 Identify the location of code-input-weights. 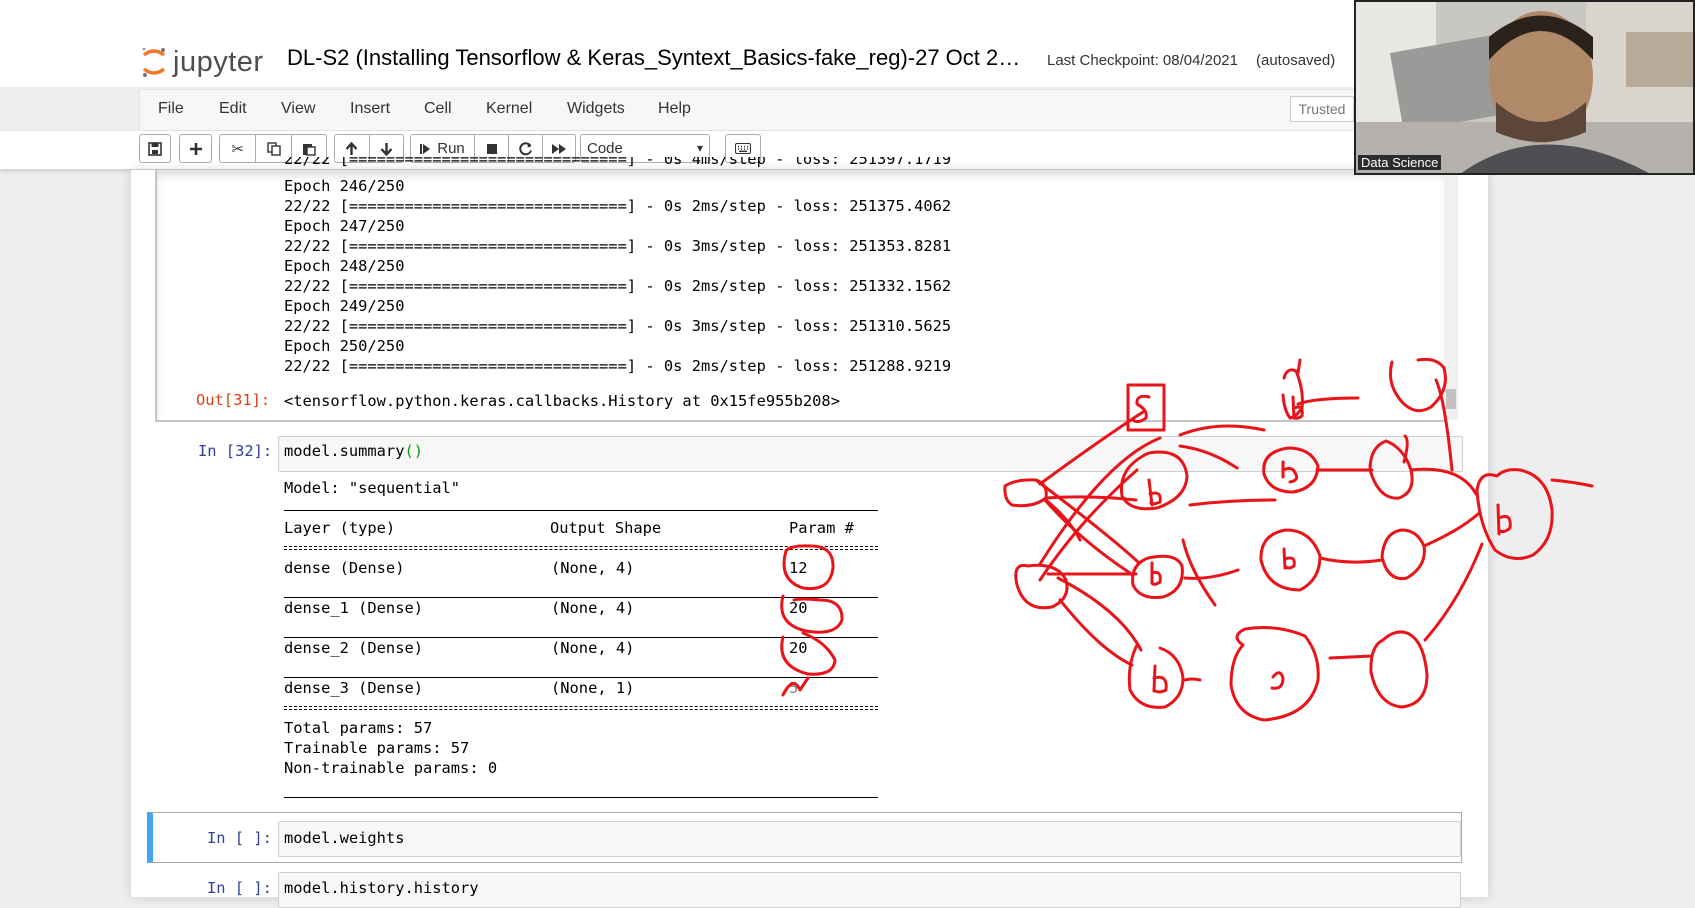
(869, 839).